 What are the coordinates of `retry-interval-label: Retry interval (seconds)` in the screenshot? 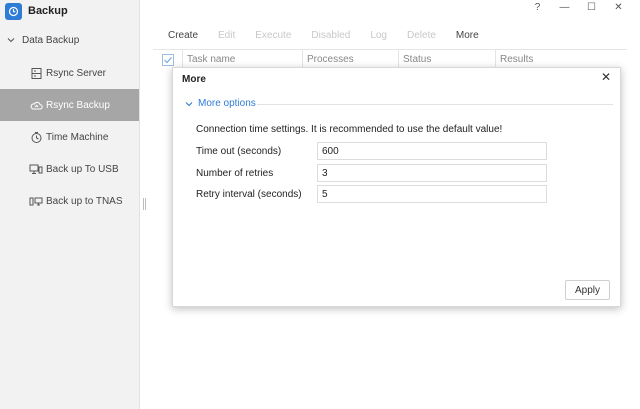 It's located at (249, 194).